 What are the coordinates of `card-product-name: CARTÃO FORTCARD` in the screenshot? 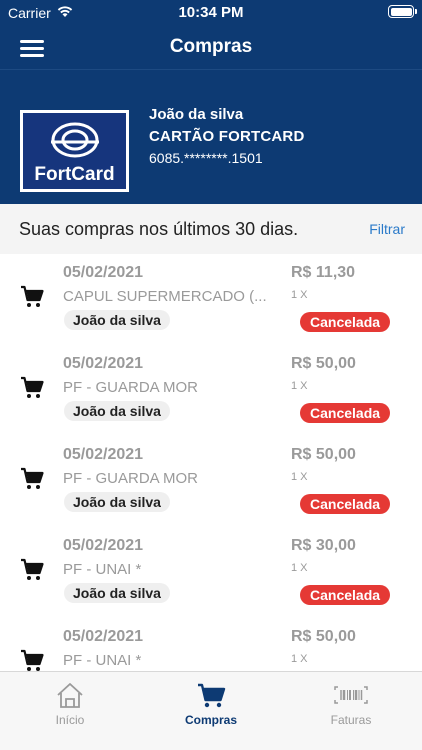 It's located at (227, 136).